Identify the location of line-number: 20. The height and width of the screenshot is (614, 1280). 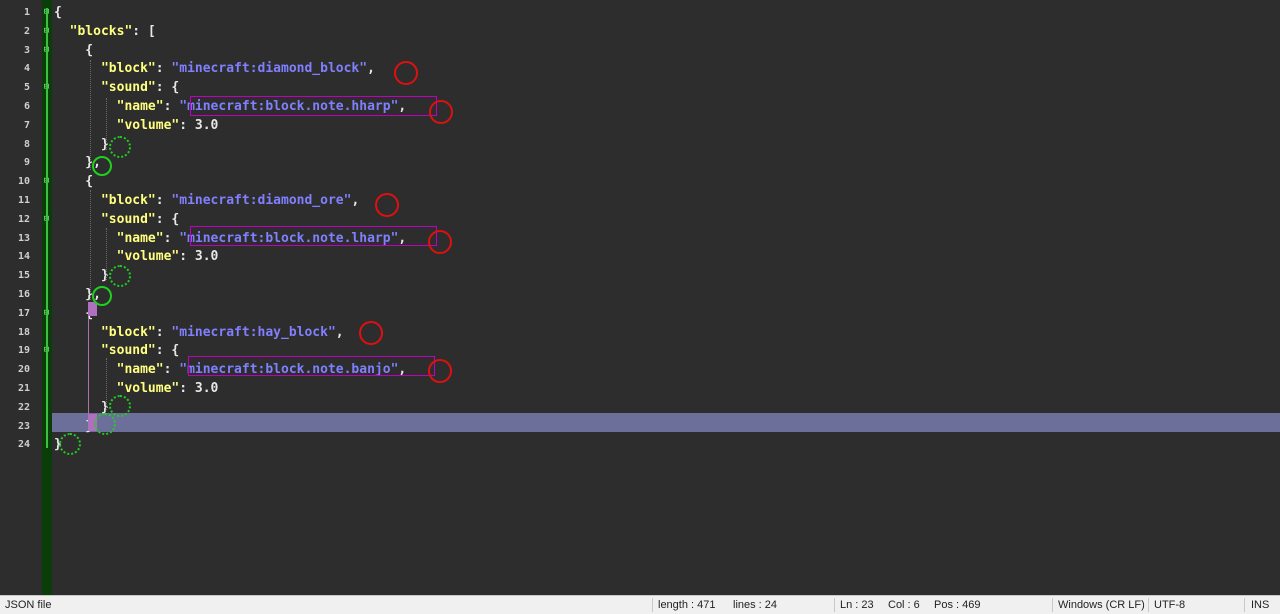
(23, 370).